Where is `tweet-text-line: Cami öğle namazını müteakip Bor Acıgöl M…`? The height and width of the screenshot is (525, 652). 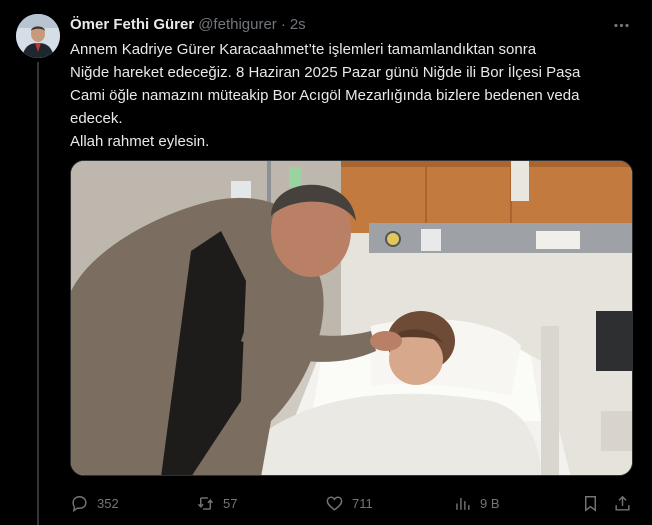 tweet-text-line: Cami öğle namazını müteakip Bor Acıgöl M… is located at coordinates (325, 95).